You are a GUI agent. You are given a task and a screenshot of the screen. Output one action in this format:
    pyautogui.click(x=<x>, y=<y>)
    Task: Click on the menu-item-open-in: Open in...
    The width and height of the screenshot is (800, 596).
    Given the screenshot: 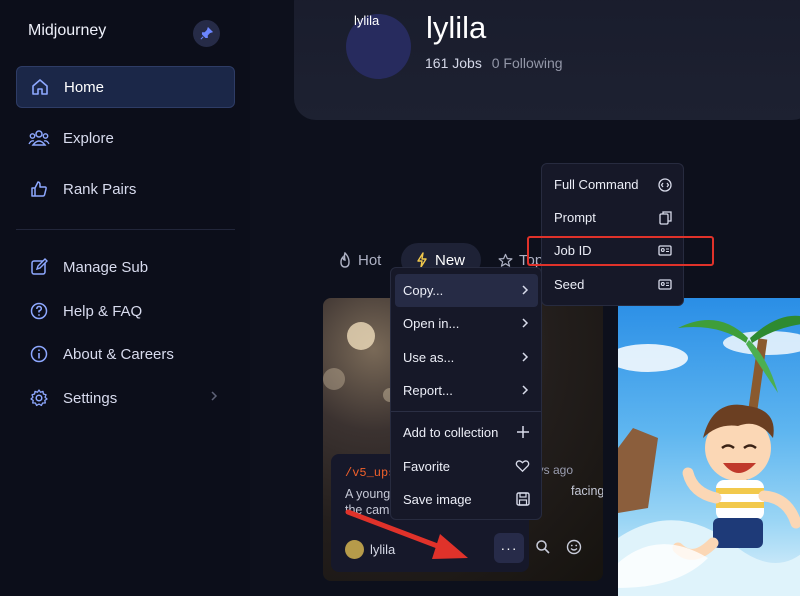 What is the action you would take?
    pyautogui.click(x=466, y=323)
    